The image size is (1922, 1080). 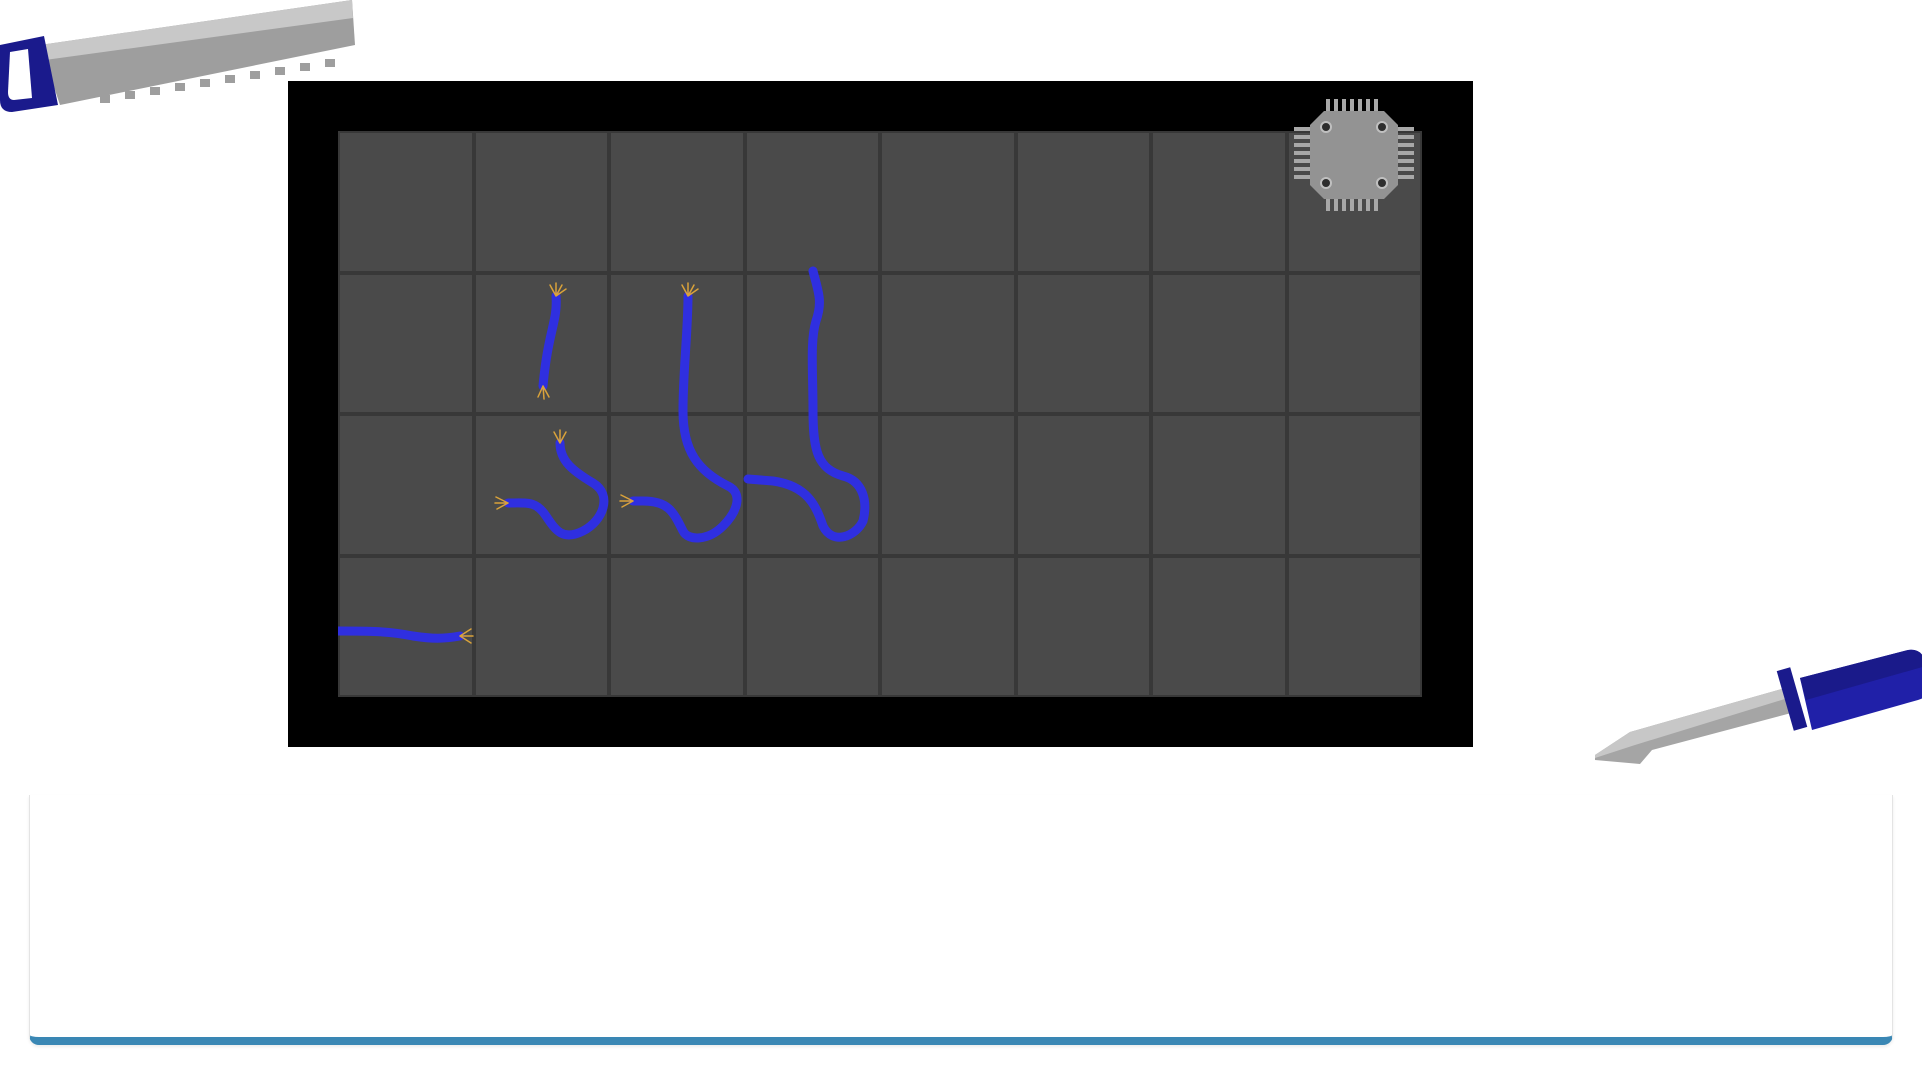 I want to click on screwdriver-icon, so click(x=1756, y=705).